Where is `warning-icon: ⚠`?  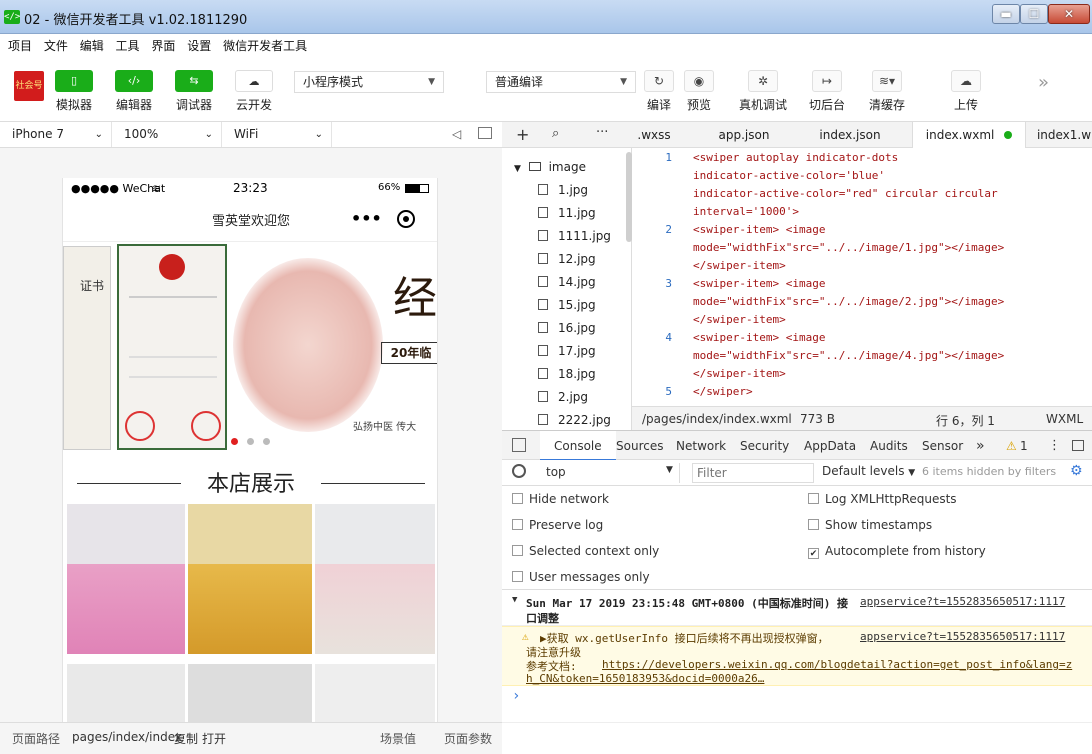 warning-icon: ⚠ is located at coordinates (1011, 446).